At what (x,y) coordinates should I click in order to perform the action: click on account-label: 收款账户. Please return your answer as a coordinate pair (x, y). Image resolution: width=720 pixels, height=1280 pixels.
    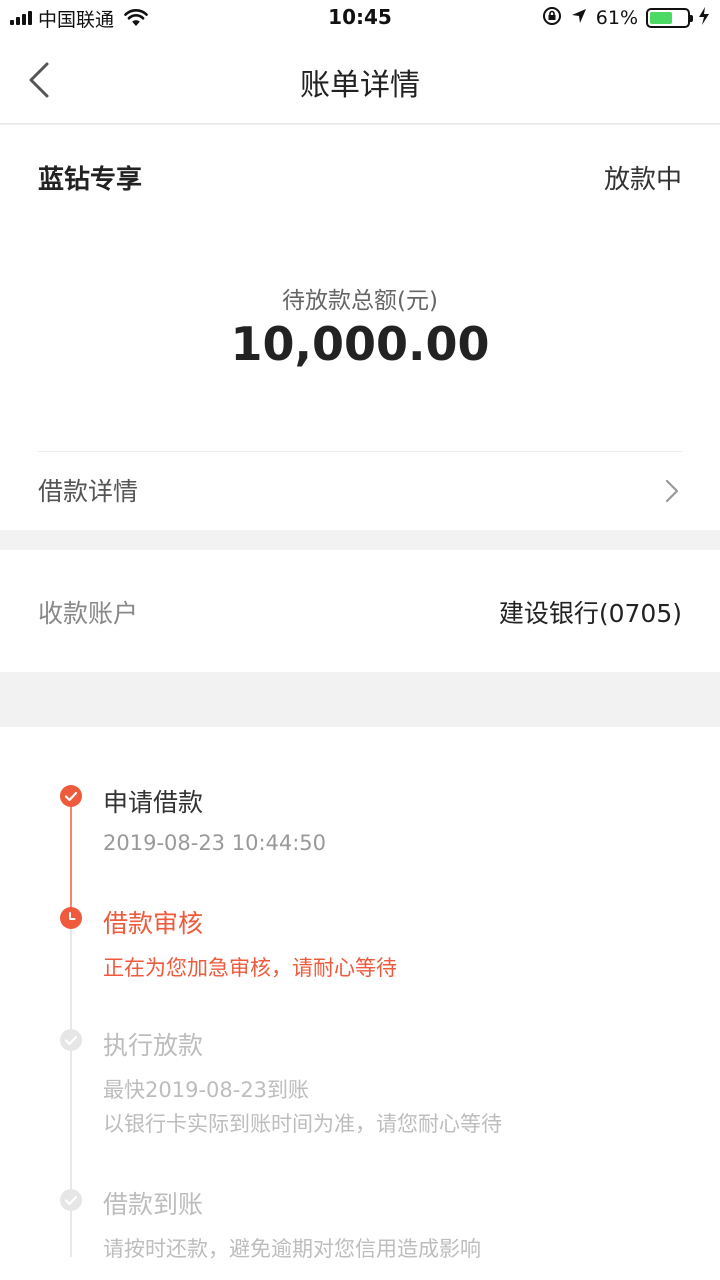
    Looking at the image, I should click on (88, 613).